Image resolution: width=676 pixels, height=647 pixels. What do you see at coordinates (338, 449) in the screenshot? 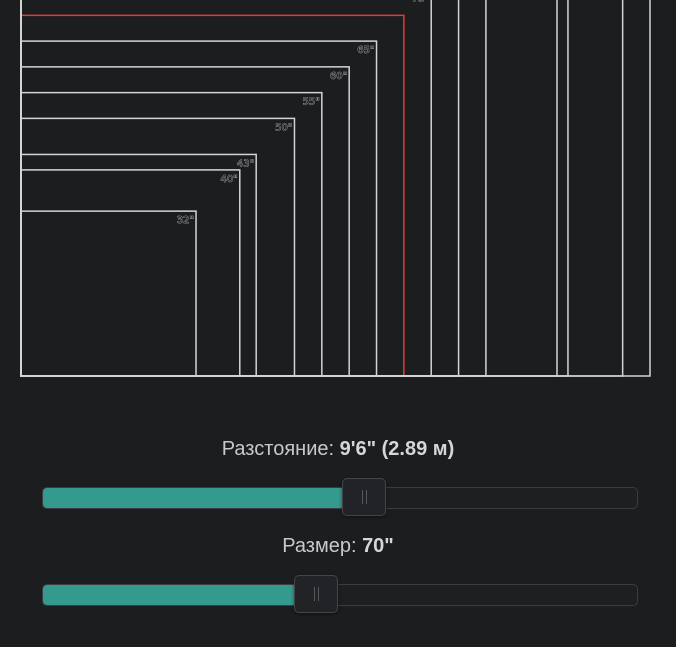
I see `distance-label-row: Разстояние: 9'6" (2.89 м)` at bounding box center [338, 449].